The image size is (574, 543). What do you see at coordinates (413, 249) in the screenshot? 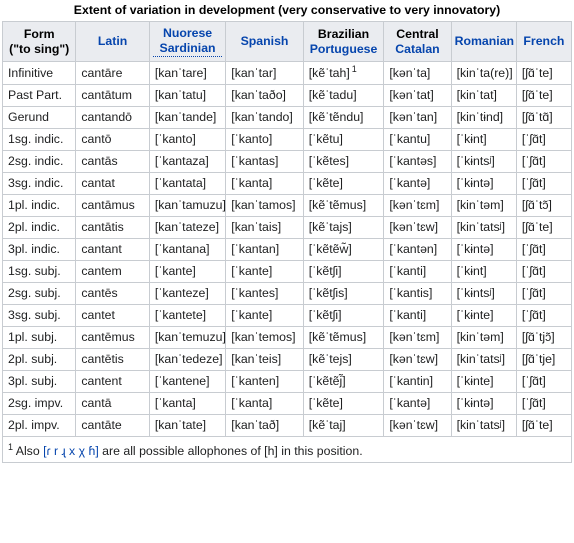
I see `cell-catalan-text: [ˈkantən]` at bounding box center [413, 249].